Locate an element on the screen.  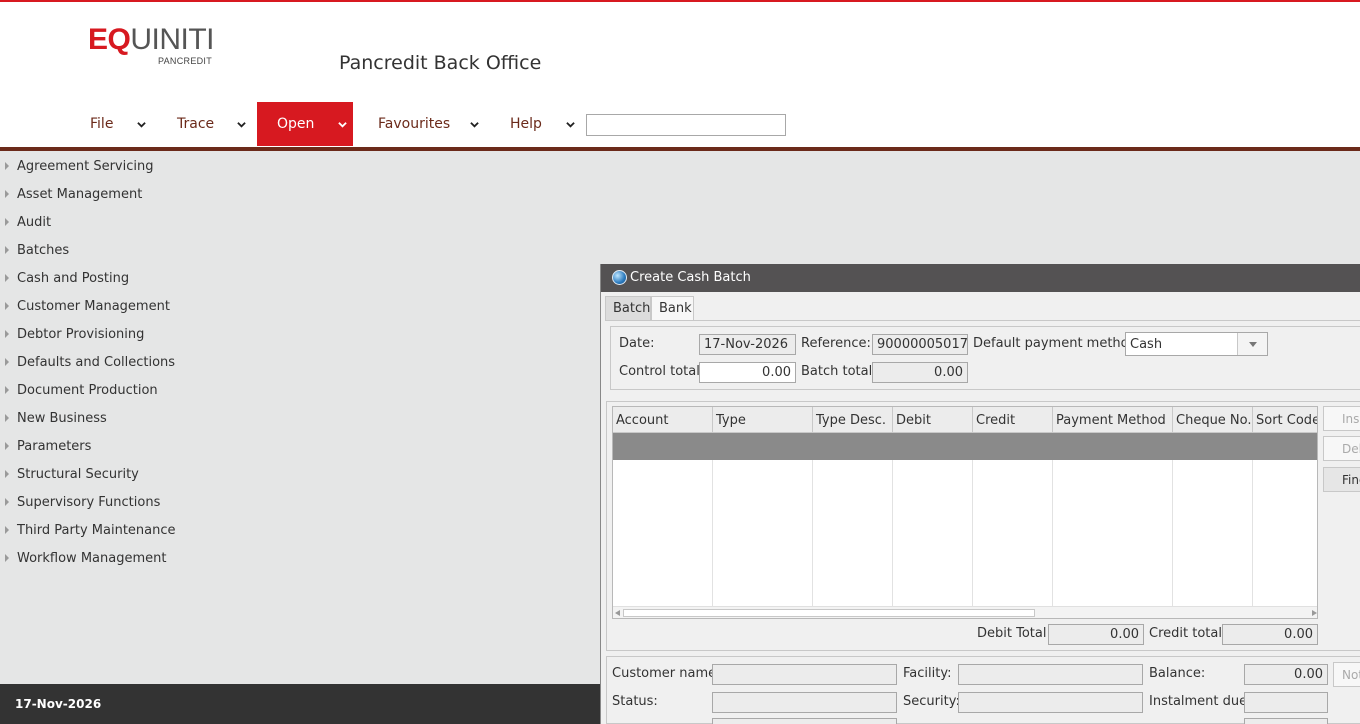
column-header-debit: Debit is located at coordinates (933, 420).